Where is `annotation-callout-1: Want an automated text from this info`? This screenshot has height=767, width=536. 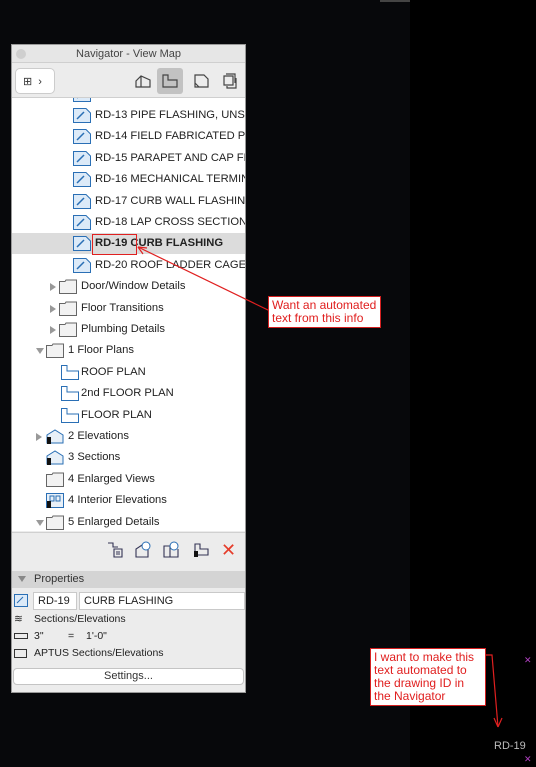
annotation-callout-1: Want an automated text from this info is located at coordinates (324, 312).